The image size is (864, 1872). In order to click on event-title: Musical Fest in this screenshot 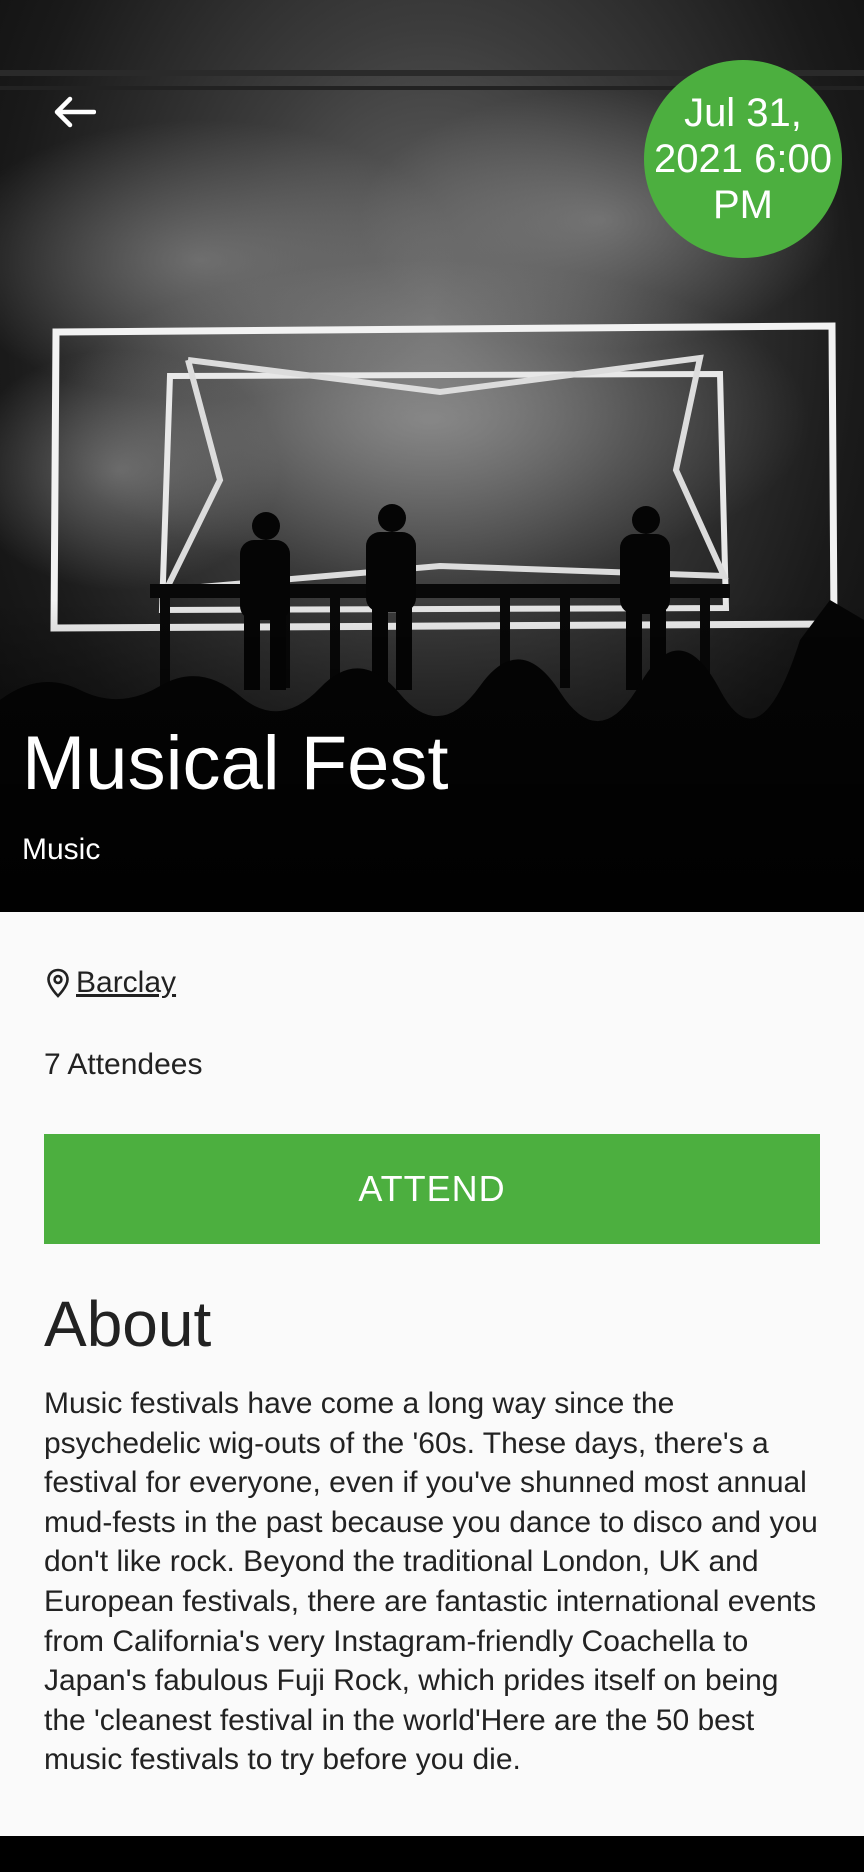, I will do `click(235, 763)`.